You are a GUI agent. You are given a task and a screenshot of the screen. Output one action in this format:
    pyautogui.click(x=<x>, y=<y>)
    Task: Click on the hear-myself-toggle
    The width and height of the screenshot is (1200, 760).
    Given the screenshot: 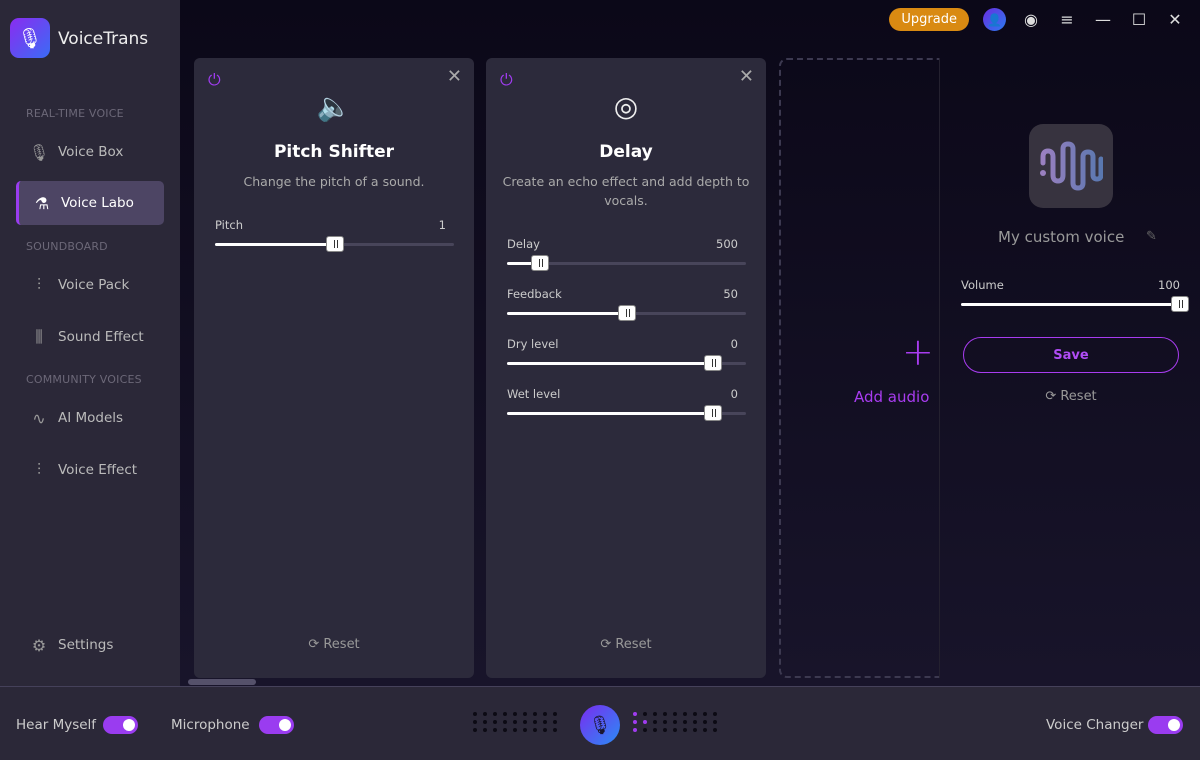 What is the action you would take?
    pyautogui.click(x=120, y=725)
    